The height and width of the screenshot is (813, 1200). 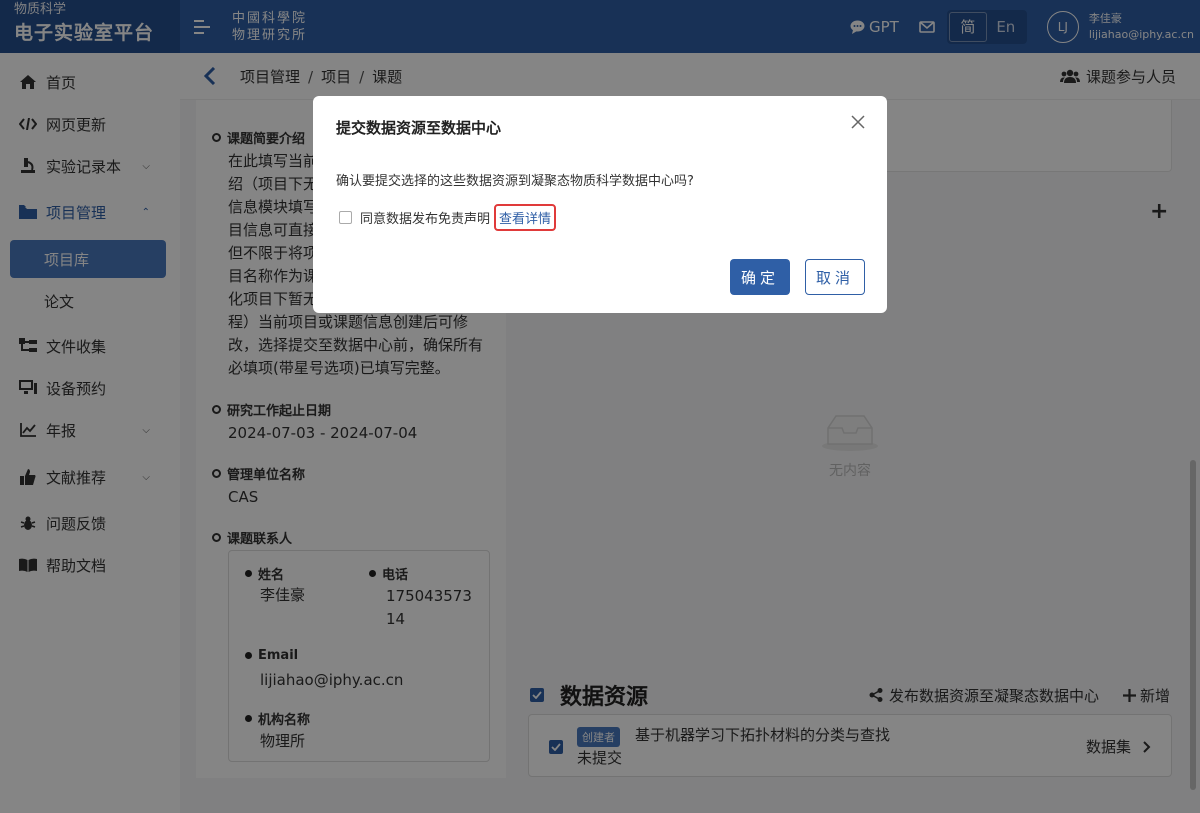 What do you see at coordinates (425, 217) in the screenshot?
I see `agree-label: 同意数据发布免责声明` at bounding box center [425, 217].